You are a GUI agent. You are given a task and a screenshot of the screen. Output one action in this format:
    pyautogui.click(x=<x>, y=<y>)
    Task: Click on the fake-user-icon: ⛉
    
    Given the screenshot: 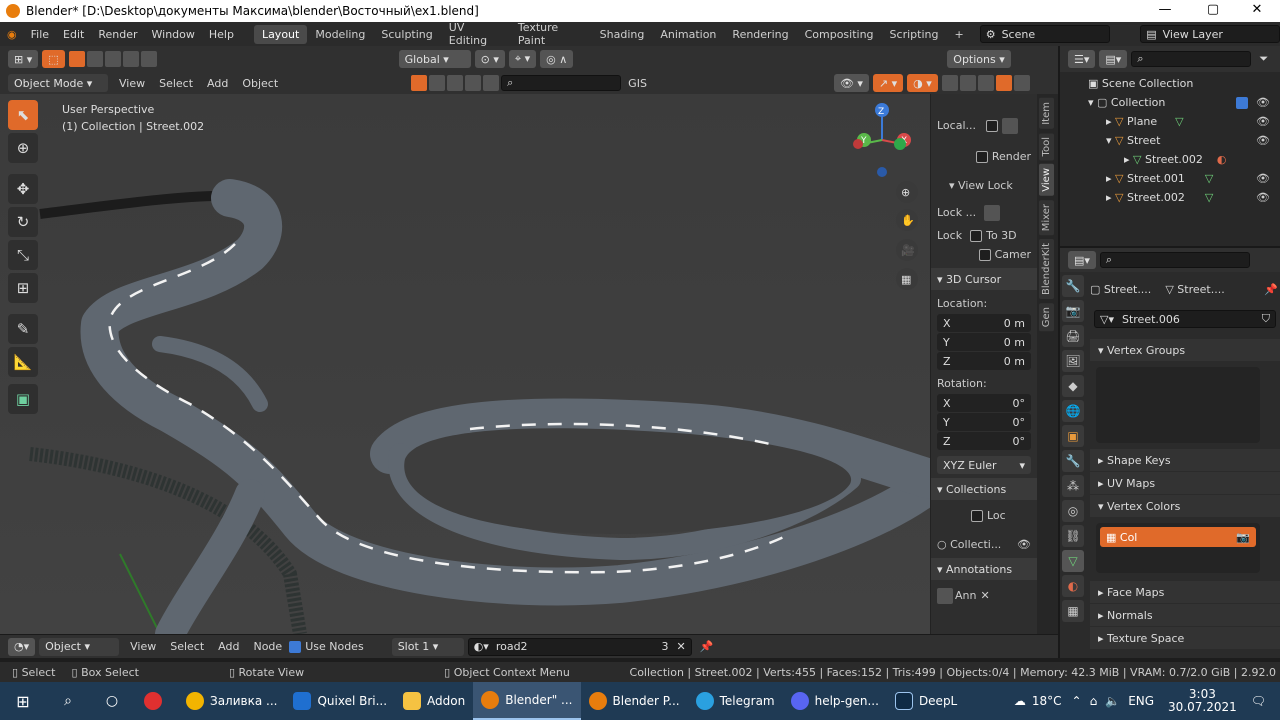 What is the action you would take?
    pyautogui.click(x=1266, y=319)
    